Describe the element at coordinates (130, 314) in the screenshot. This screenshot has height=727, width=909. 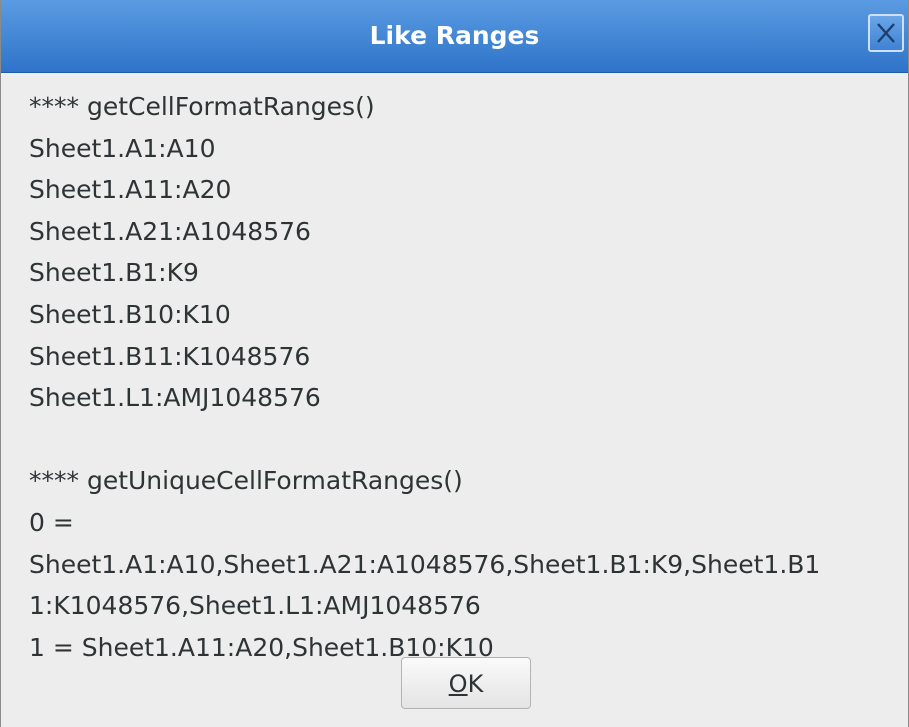
I see `text-line: Sheet1.B10:K10` at that location.